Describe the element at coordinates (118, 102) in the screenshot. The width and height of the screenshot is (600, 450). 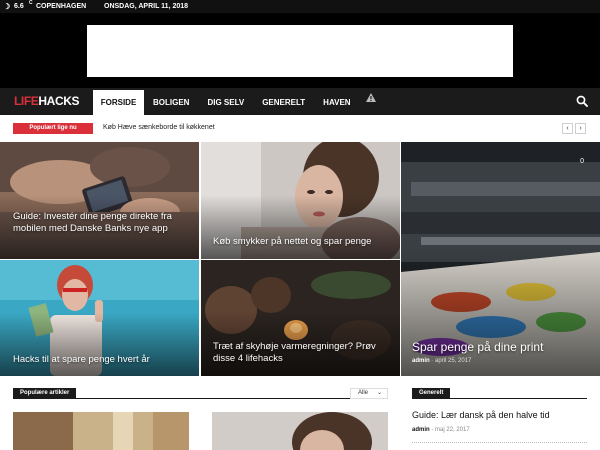
I see `nav-item-forside: FORSIDE` at that location.